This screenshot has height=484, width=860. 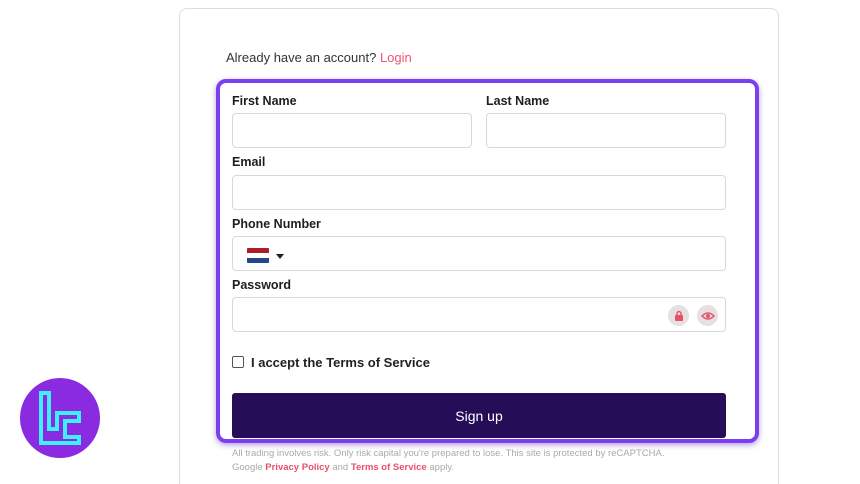 I want to click on signup-button: Sign up, so click(x=479, y=415).